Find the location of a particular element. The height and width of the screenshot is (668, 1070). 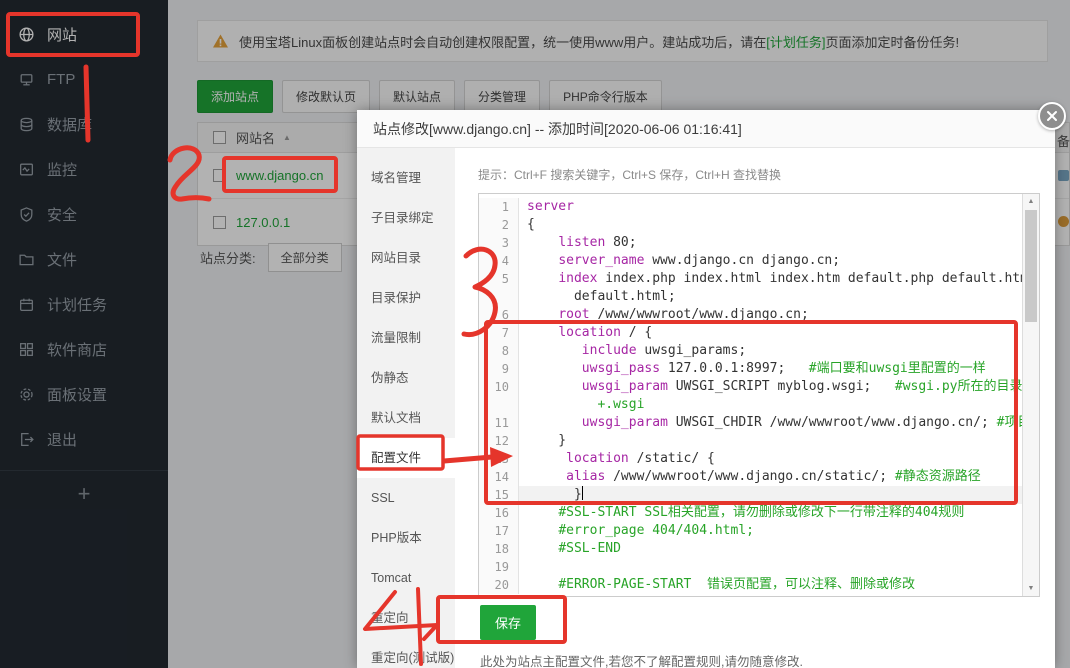

line-number: 1 is located at coordinates (499, 207).